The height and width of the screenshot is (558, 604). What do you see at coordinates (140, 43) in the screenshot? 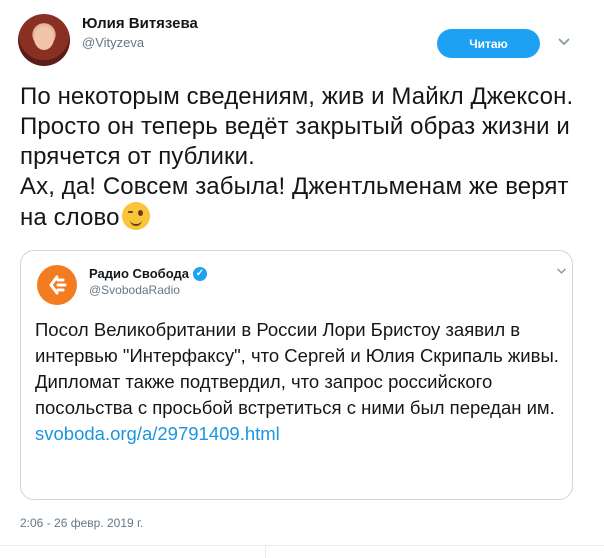
I see `author-handle: @Vityzeva` at bounding box center [140, 43].